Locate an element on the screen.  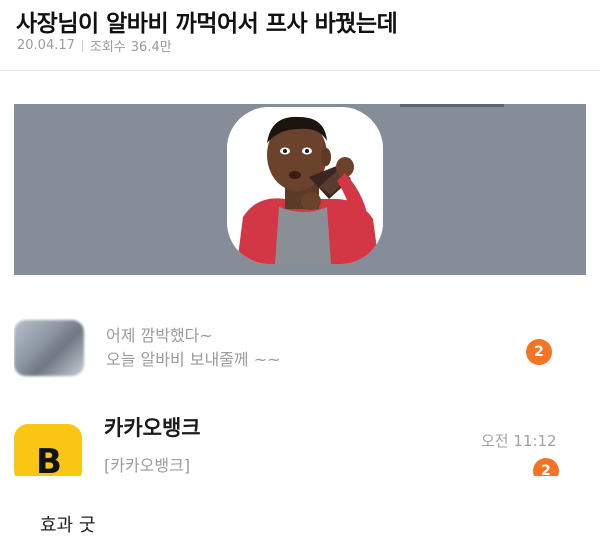
banner-edge is located at coordinates (452, 105).